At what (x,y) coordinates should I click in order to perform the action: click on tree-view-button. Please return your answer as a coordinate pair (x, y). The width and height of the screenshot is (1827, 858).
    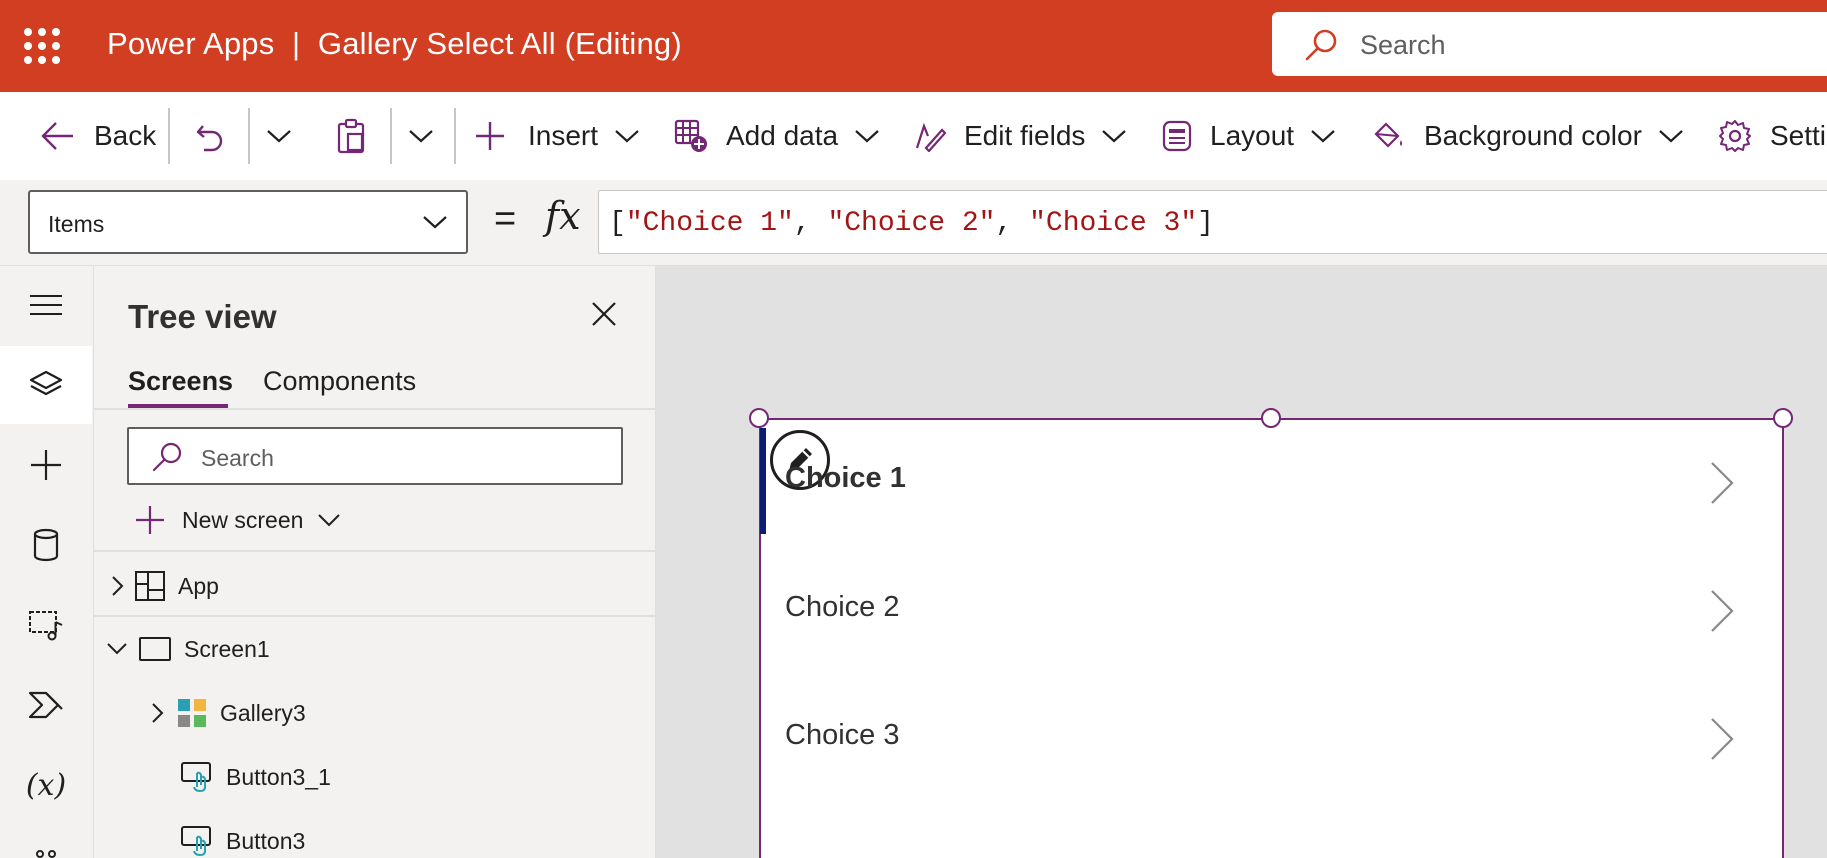
    Looking at the image, I should click on (46, 385).